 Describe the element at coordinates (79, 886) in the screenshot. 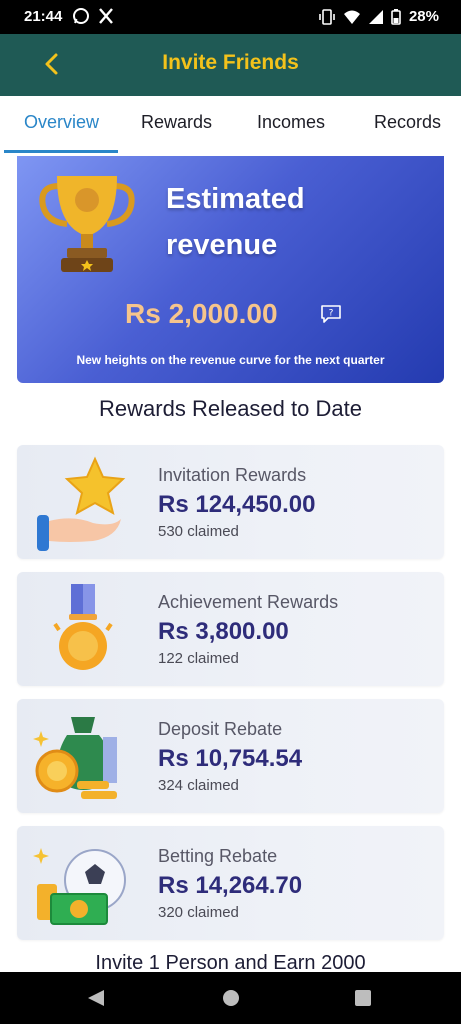

I see `football-cash-icon` at that location.